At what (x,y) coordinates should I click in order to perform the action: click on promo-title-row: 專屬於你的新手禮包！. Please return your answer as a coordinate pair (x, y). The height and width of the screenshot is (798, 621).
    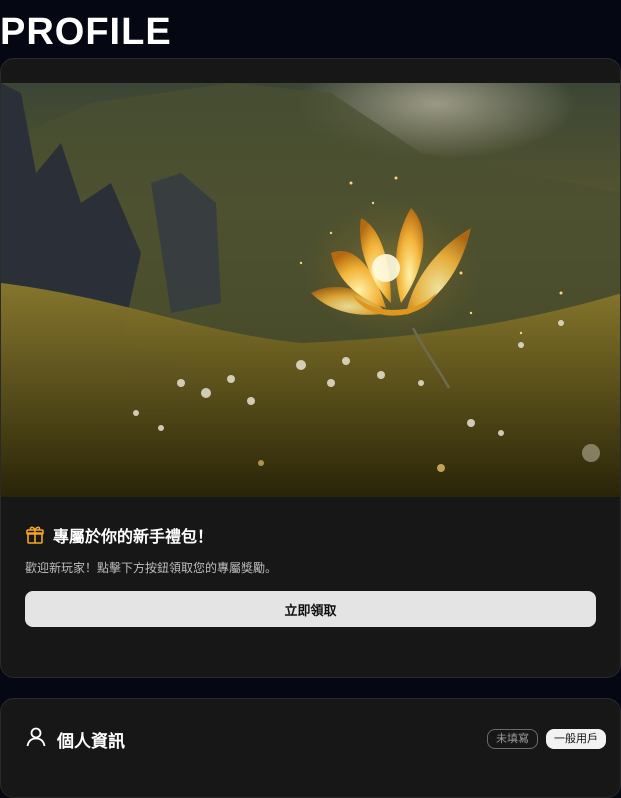
    Looking at the image, I should click on (310, 537).